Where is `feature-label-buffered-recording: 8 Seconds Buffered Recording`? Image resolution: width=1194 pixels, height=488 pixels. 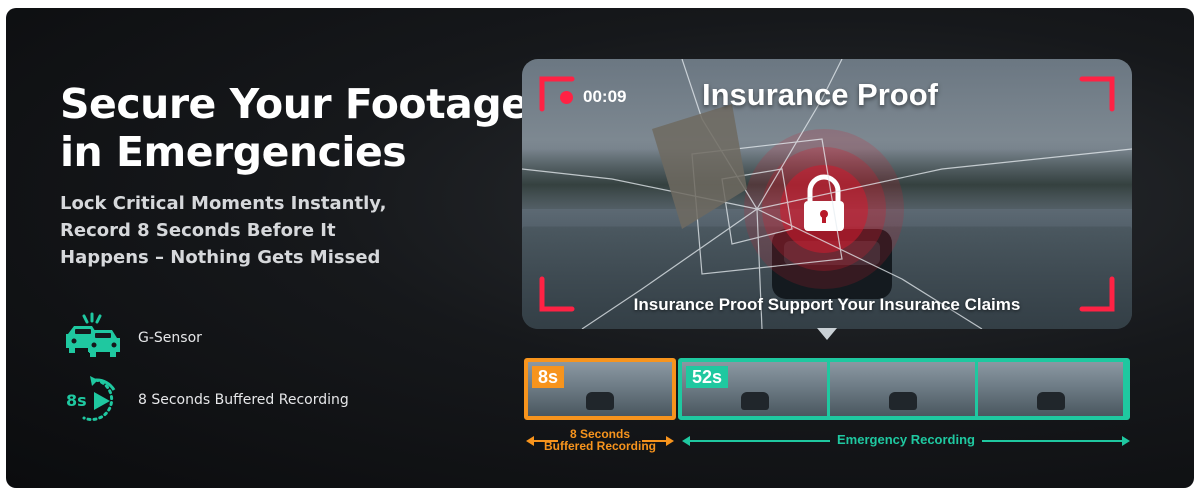
feature-label-buffered-recording: 8 Seconds Buffered Recording is located at coordinates (243, 400).